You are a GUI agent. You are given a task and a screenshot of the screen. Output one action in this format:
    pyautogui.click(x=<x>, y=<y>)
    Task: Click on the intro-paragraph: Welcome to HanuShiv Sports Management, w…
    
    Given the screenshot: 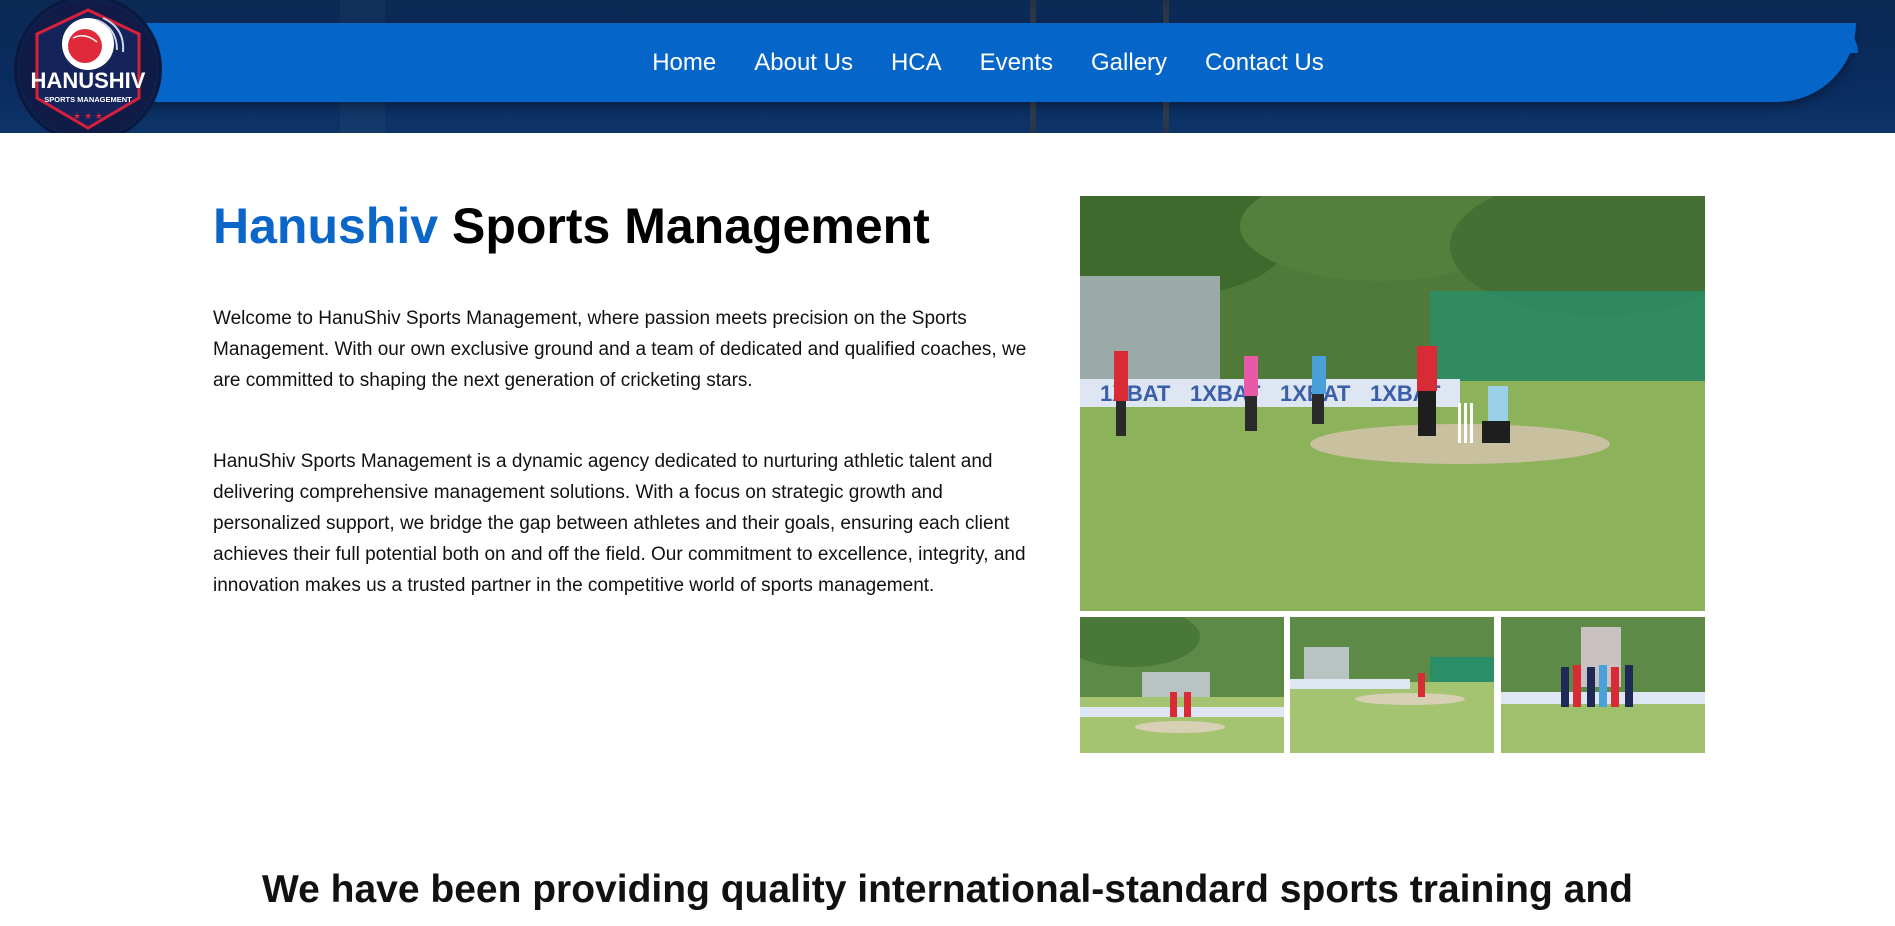 What is the action you would take?
    pyautogui.click(x=620, y=349)
    